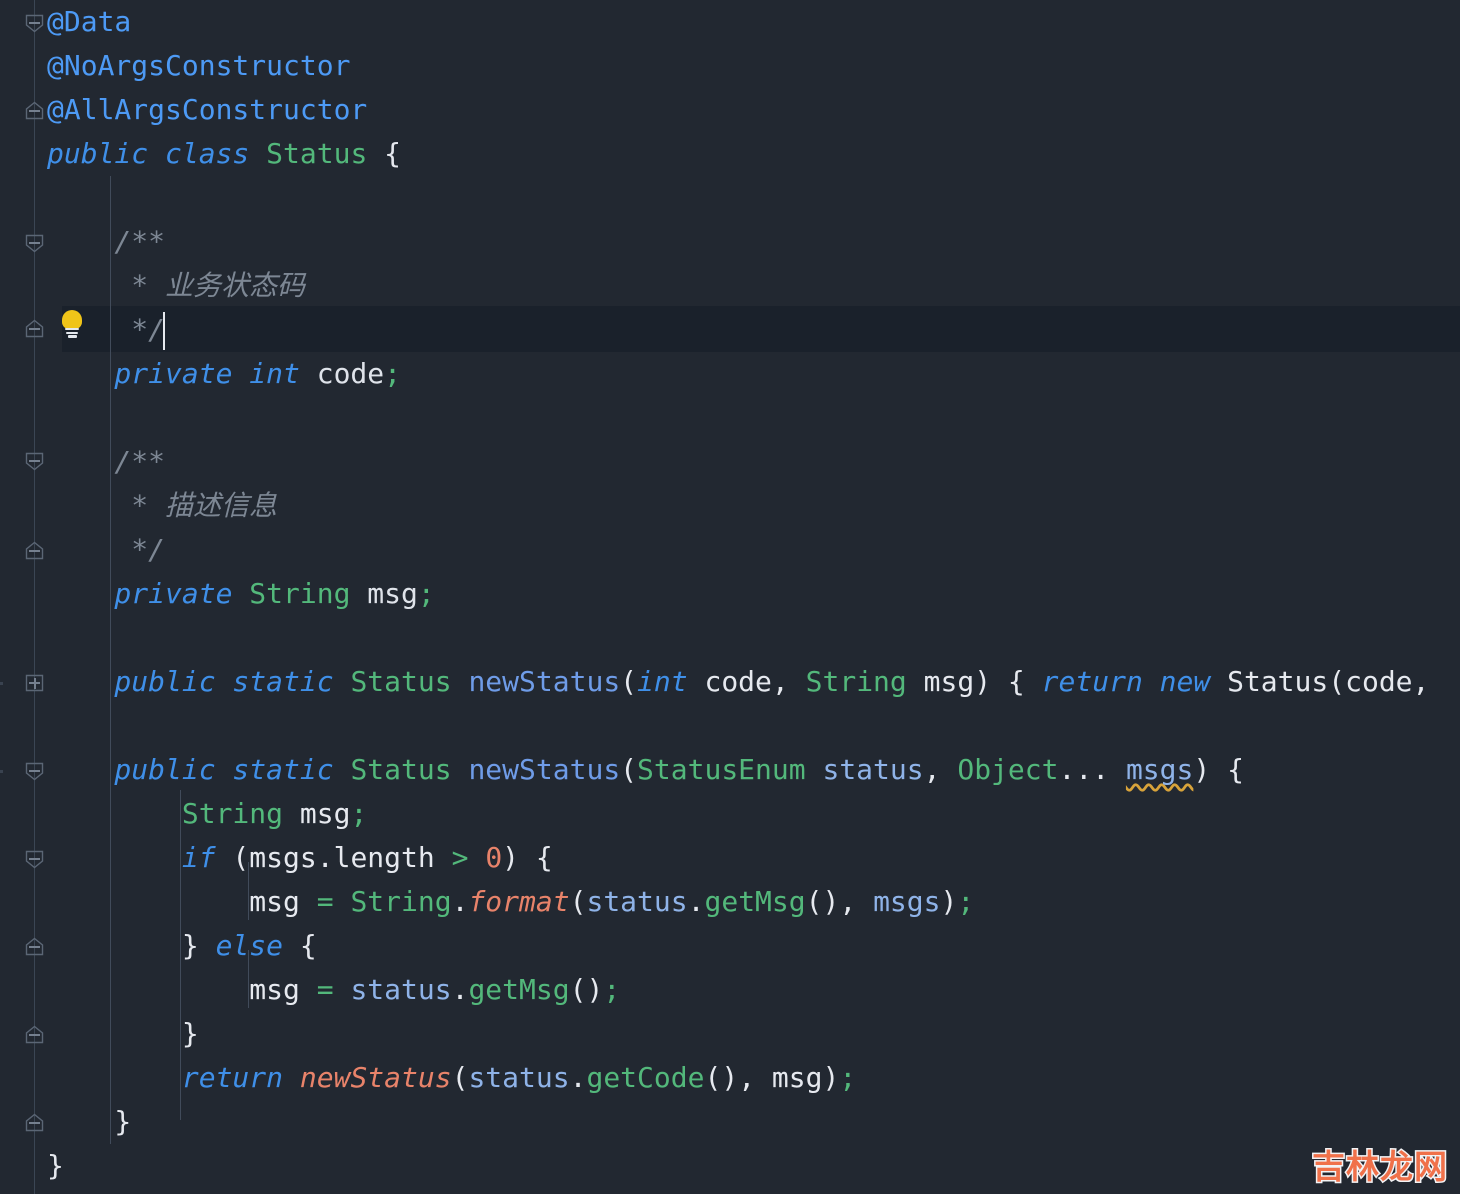 This screenshot has width=1460, height=1194. What do you see at coordinates (164, 331) in the screenshot?
I see `text-caret` at bounding box center [164, 331].